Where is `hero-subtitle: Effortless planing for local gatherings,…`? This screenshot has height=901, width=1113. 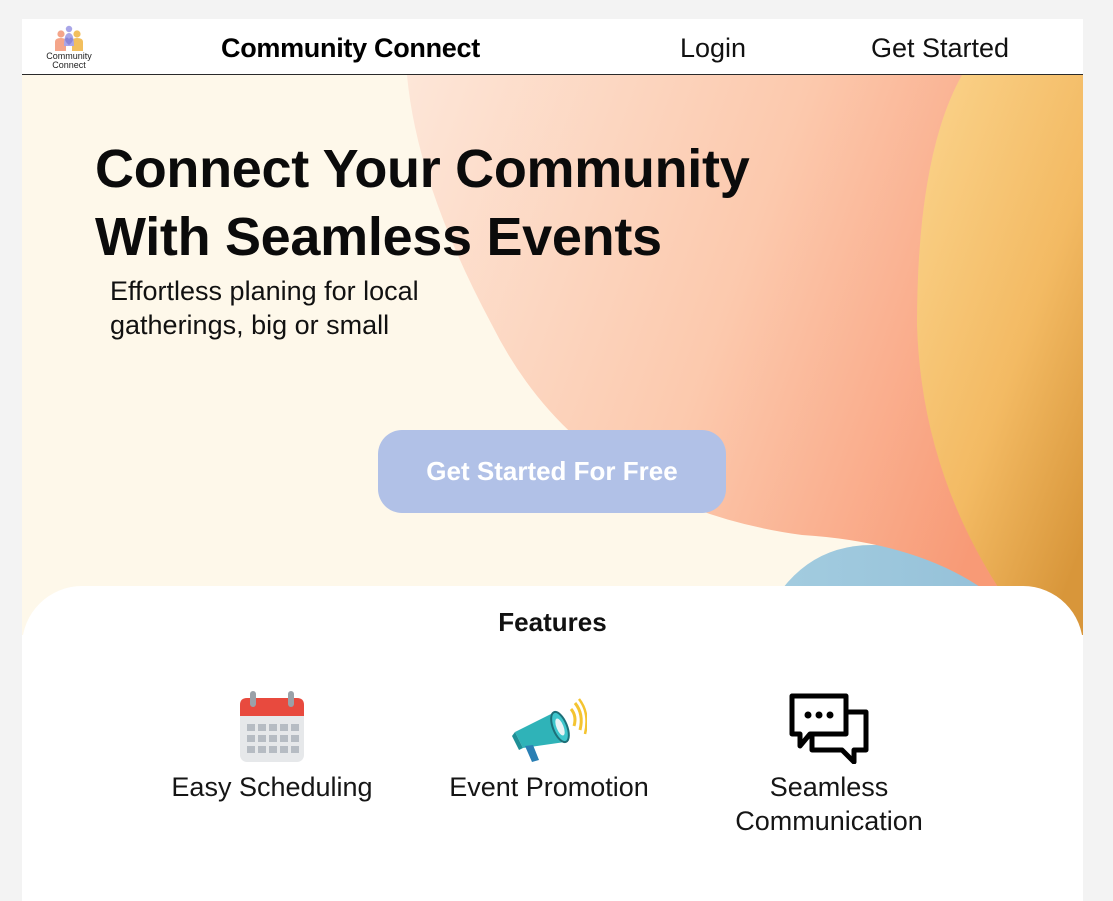
hero-subtitle: Effortless planing for local gatherings,… is located at coordinates (300, 308).